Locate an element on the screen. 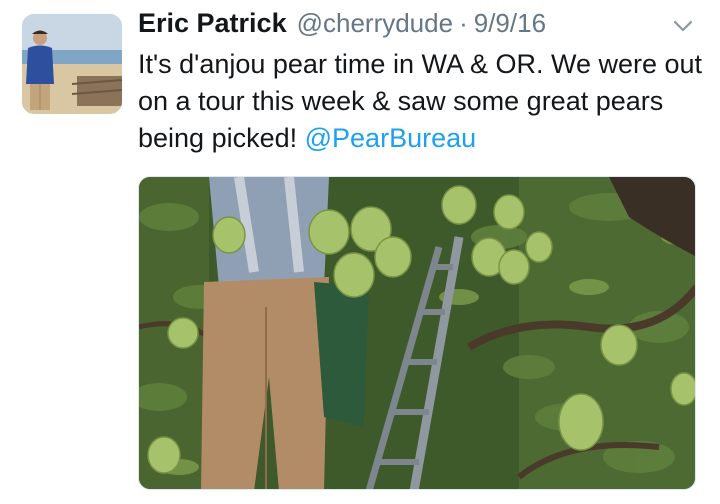 This screenshot has width=720, height=504. mention-link: @PearBureau is located at coordinates (391, 138).